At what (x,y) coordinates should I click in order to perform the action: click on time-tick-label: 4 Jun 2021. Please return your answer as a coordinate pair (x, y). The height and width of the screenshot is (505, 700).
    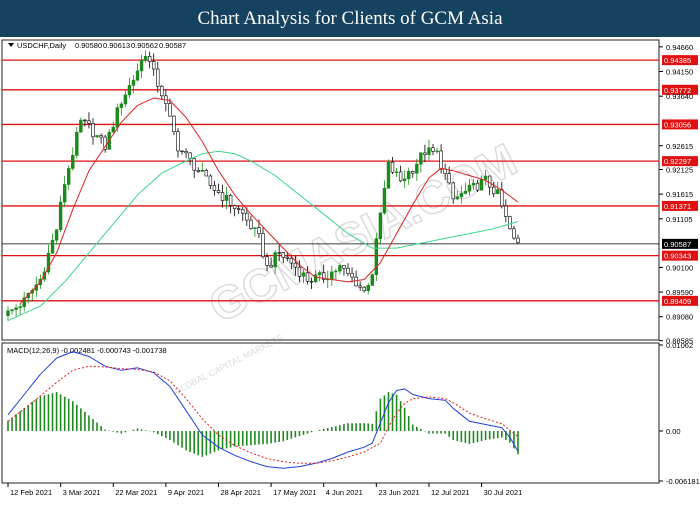
    Looking at the image, I should click on (344, 492).